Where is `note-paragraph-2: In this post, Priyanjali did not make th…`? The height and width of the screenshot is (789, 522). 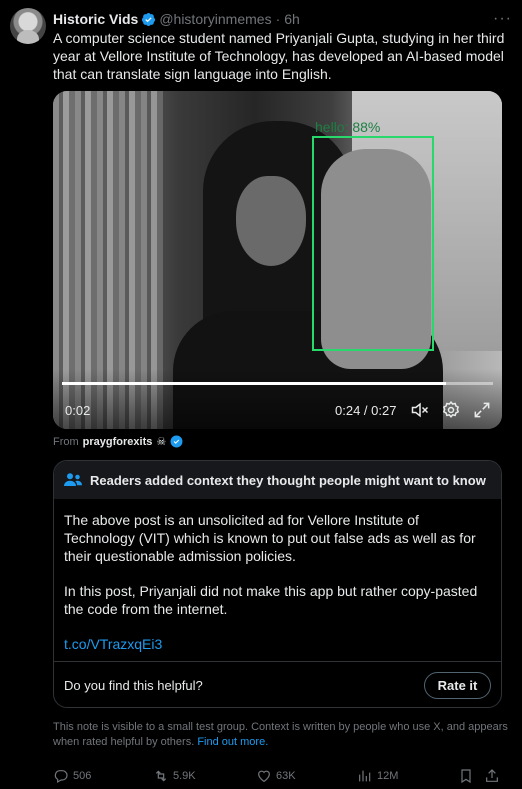
note-paragraph-2: In this post, Priyanjali did not make th… is located at coordinates (271, 600).